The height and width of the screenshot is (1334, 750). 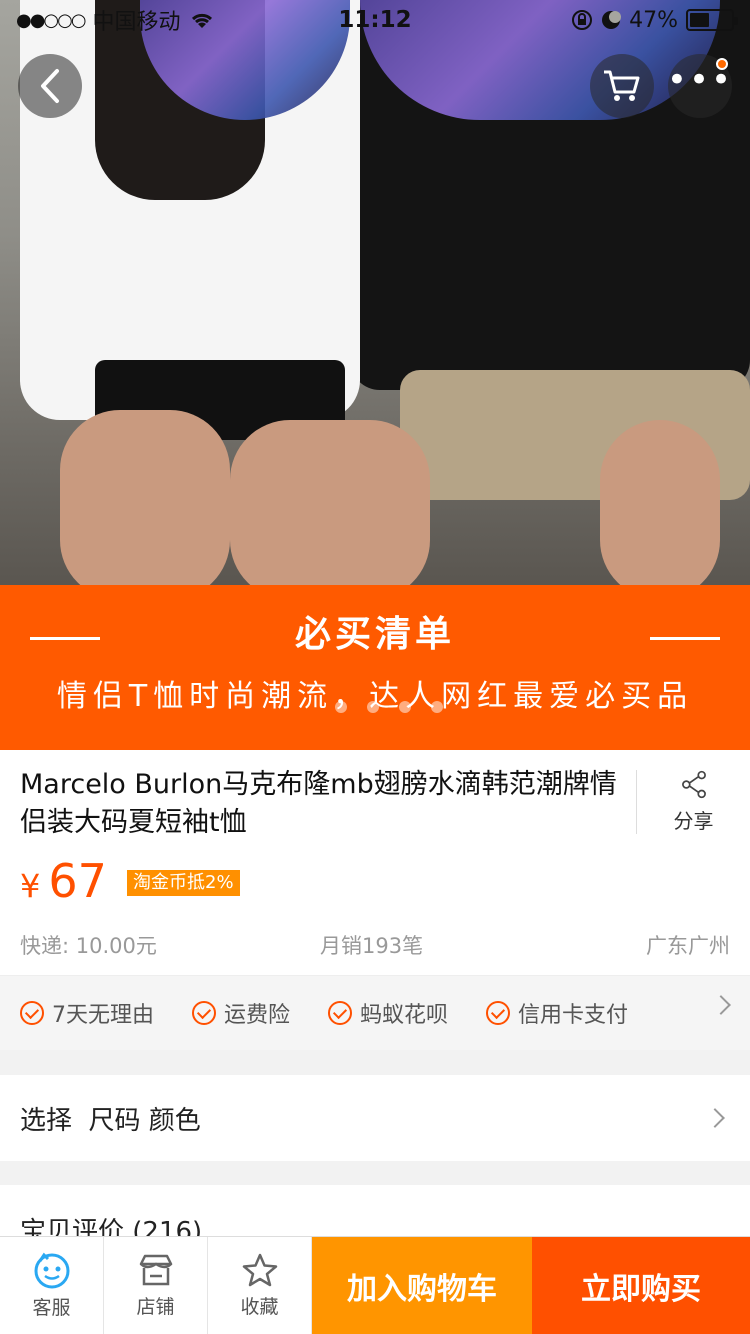 What do you see at coordinates (374, 634) in the screenshot?
I see `banner-title: 必买清单` at bounding box center [374, 634].